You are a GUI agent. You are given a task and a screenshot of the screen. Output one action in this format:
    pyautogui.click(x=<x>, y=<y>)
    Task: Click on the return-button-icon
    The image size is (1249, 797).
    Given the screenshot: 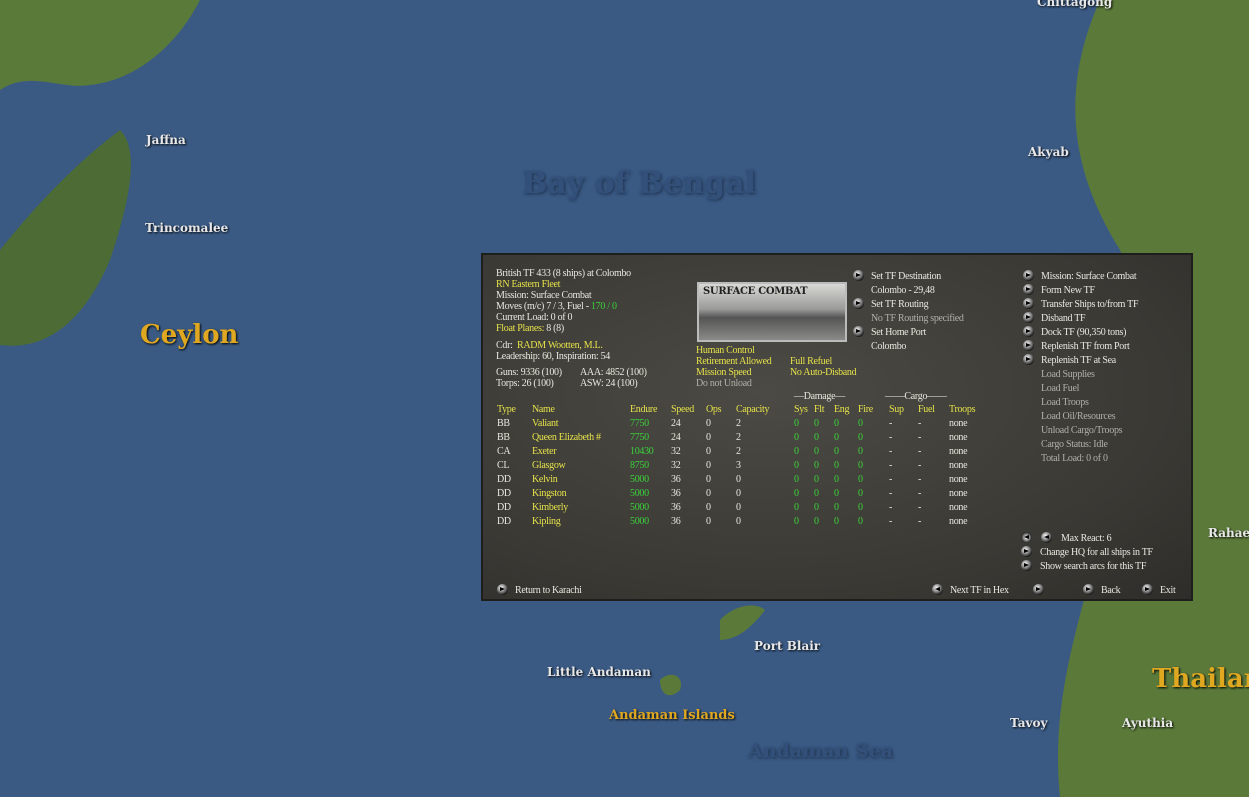 What is the action you would take?
    pyautogui.click(x=502, y=589)
    